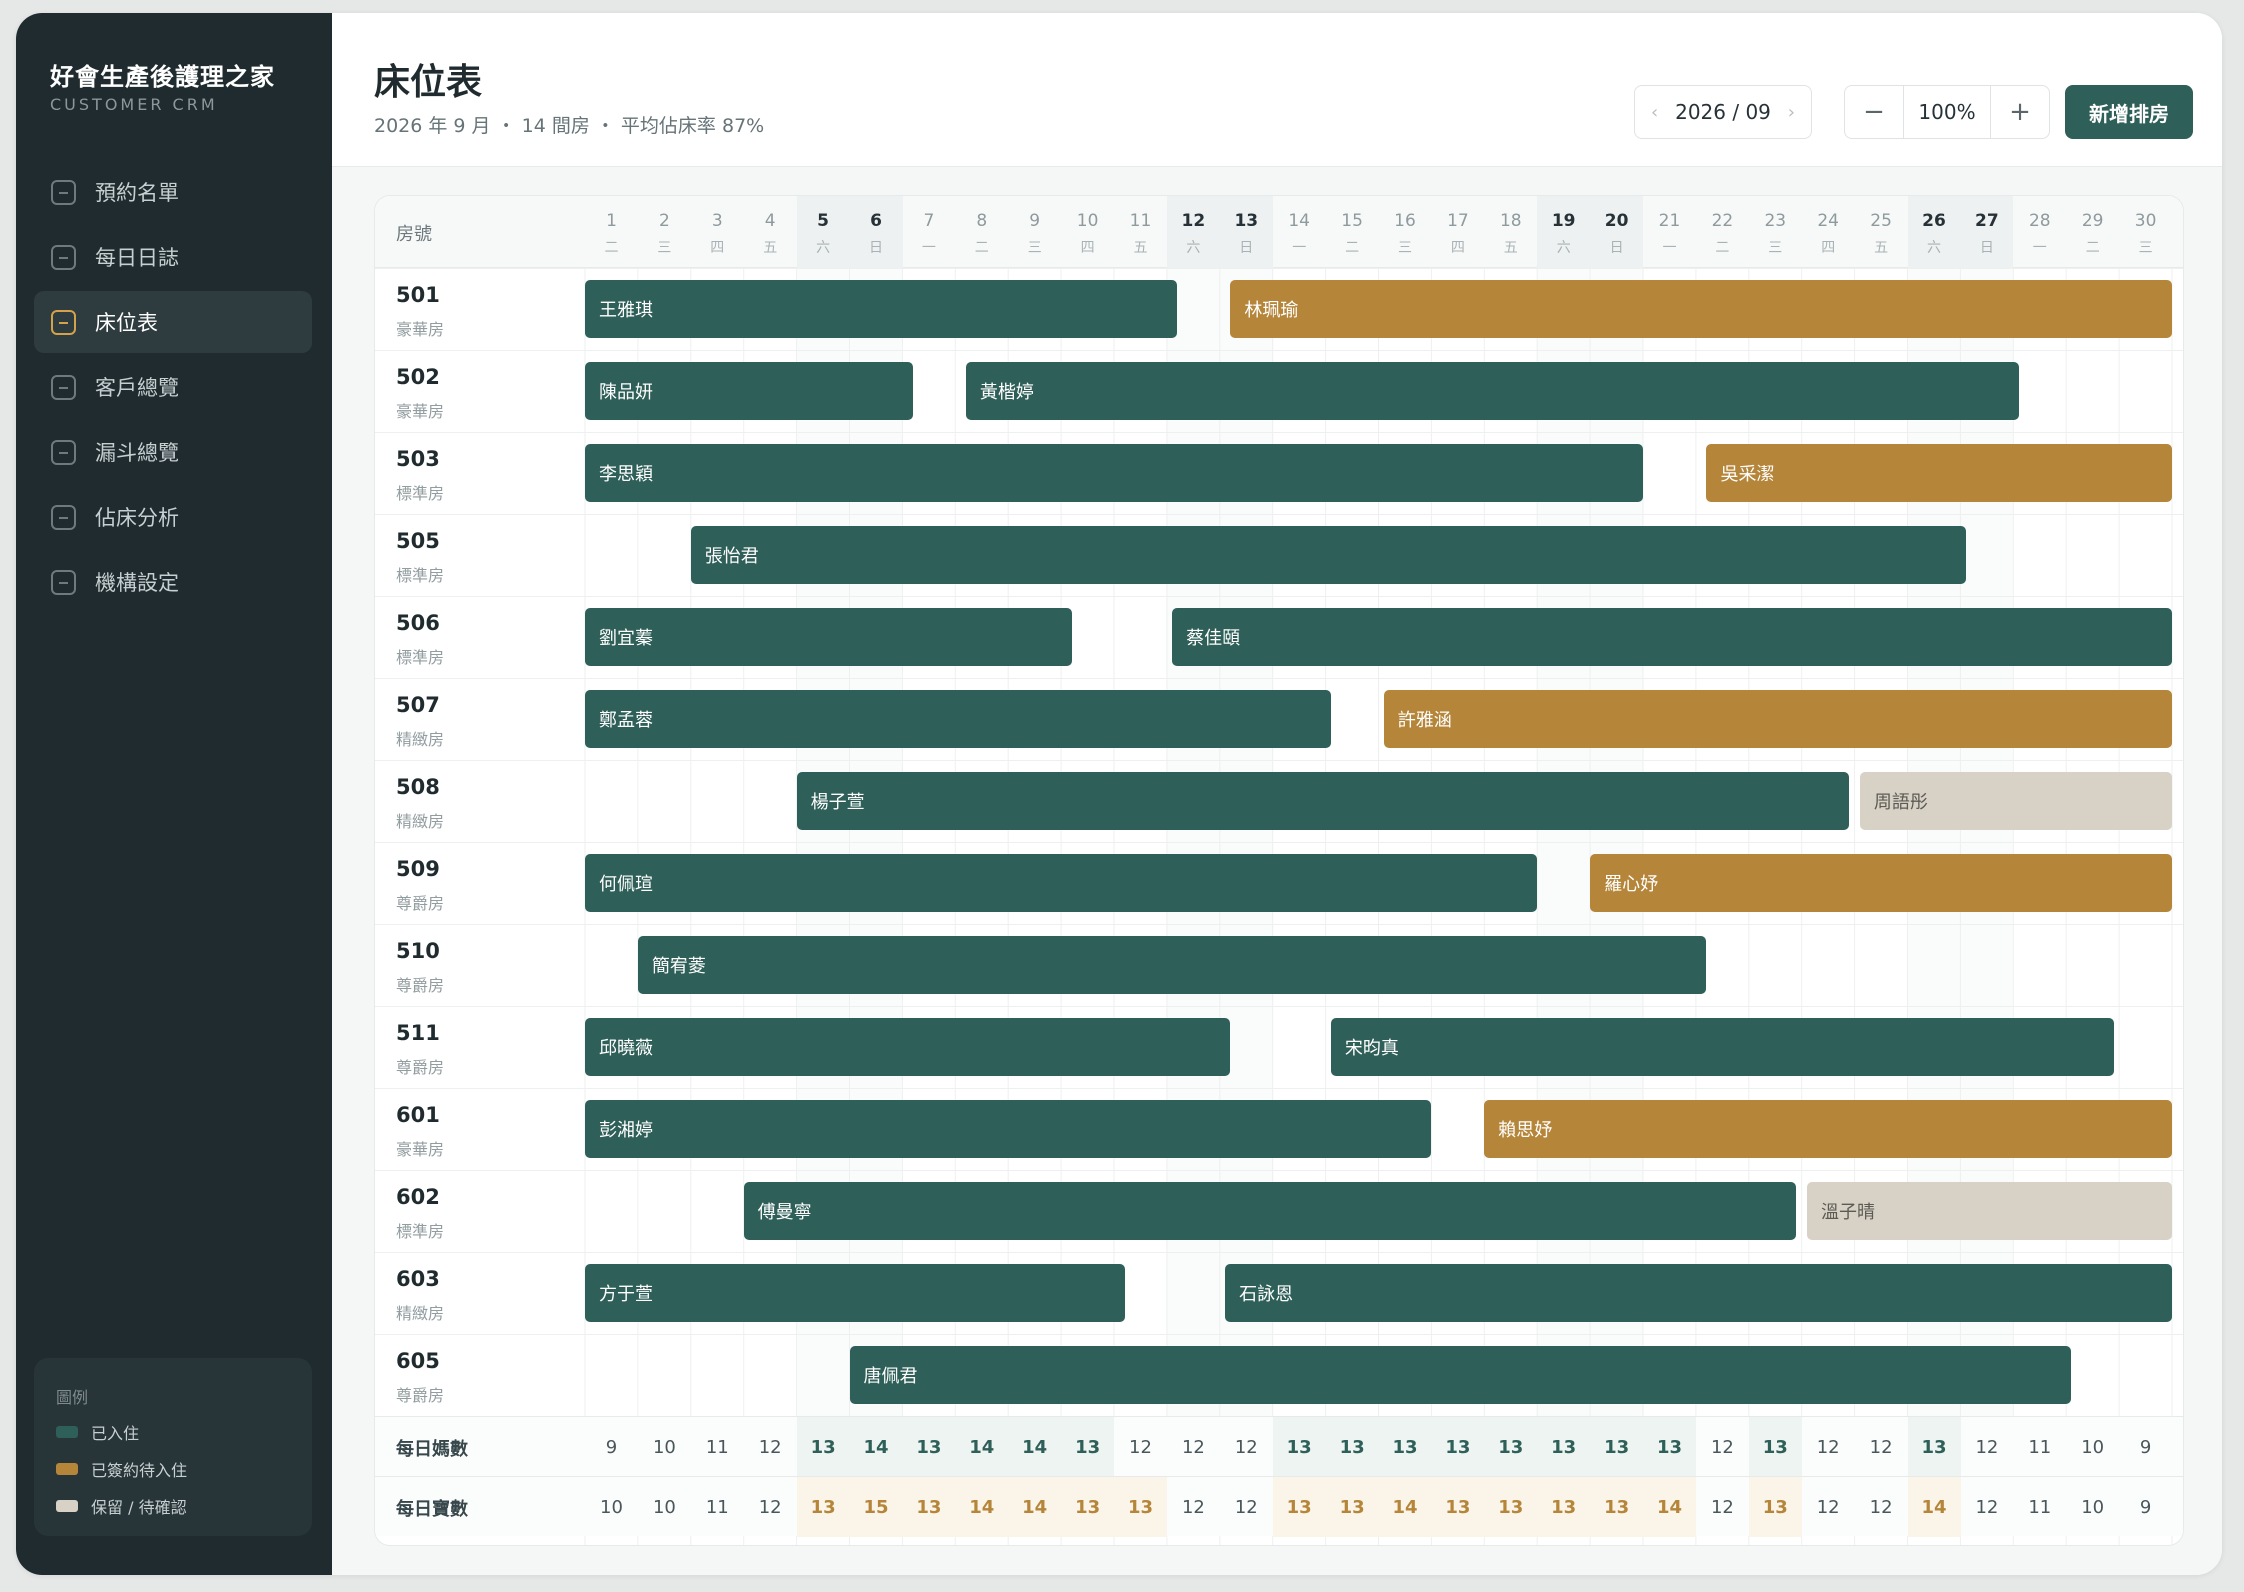  I want to click on booking-bar: 傅曼寧, so click(1270, 1211).